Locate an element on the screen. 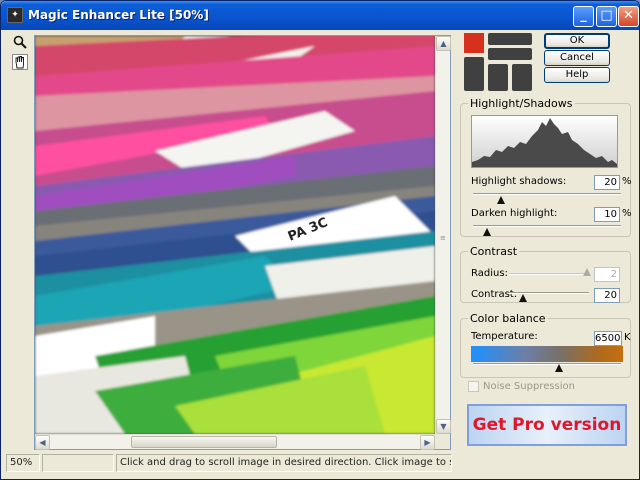  highlight-shadows-unit: % is located at coordinates (627, 181).